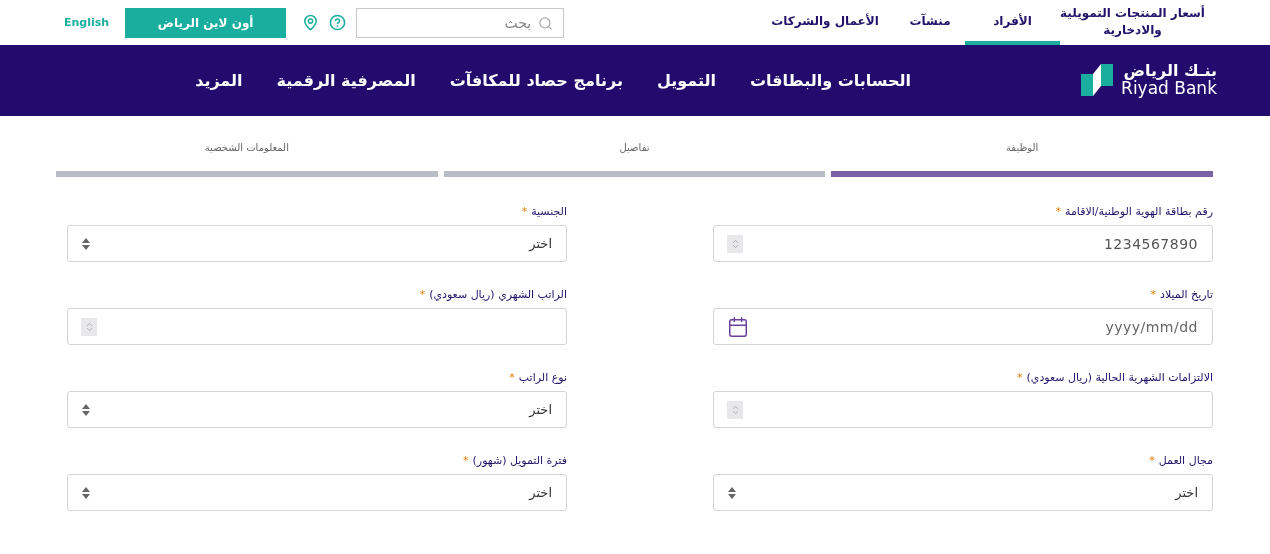  What do you see at coordinates (634, 147) in the screenshot?
I see `step-label: تفاصيل` at bounding box center [634, 147].